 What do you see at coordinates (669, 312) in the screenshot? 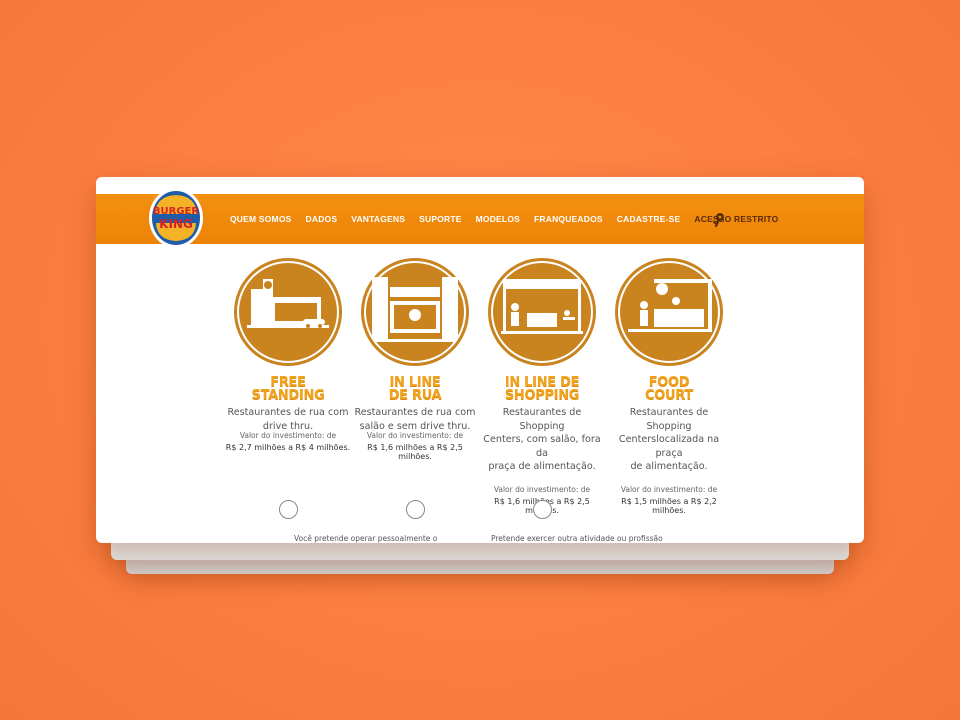
I see `food-court-illustration-icon` at bounding box center [669, 312].